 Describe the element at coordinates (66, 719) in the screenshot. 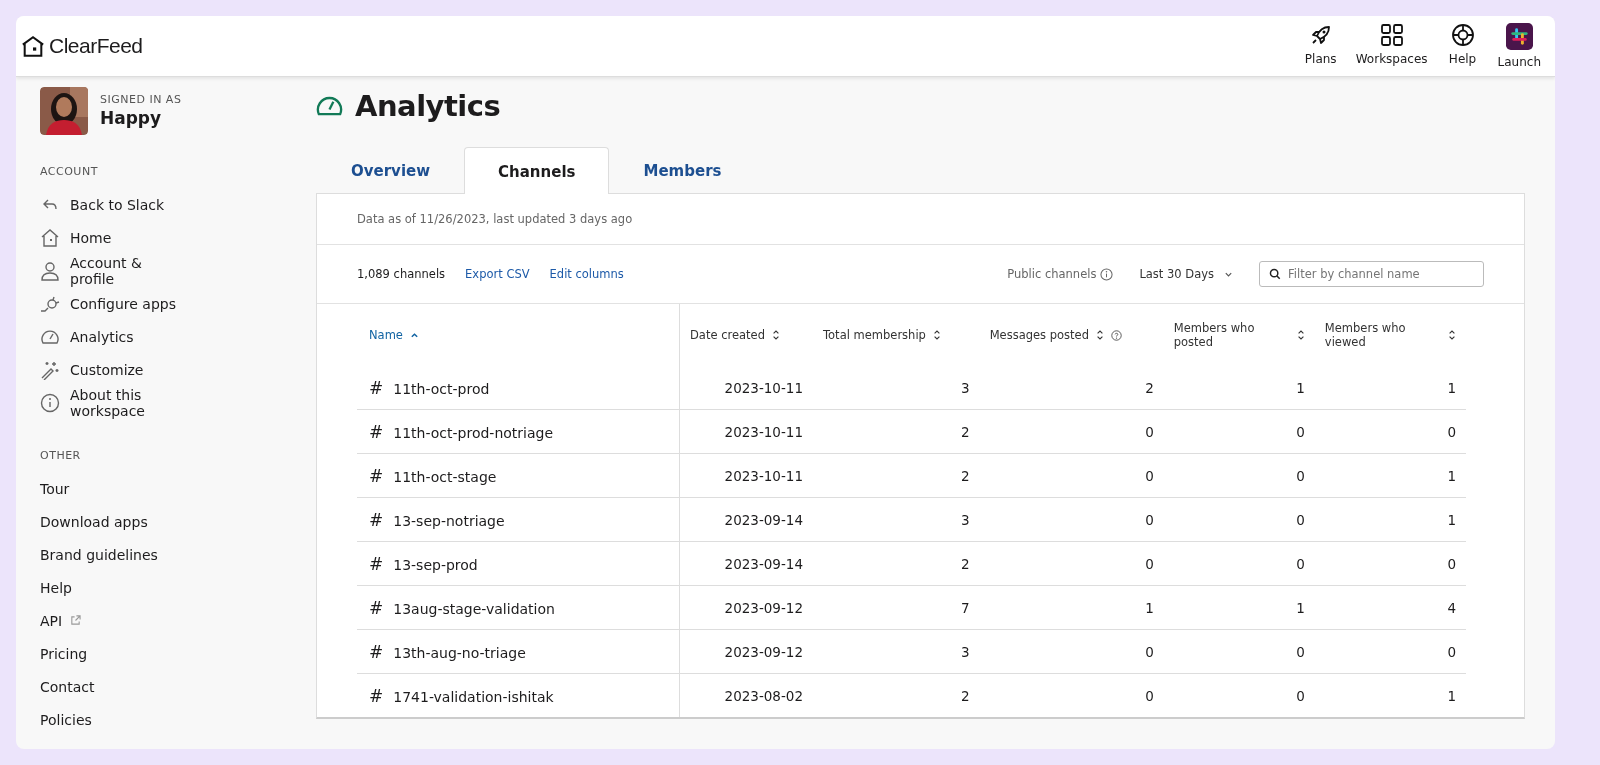

I see `sidebar-label: Policies` at that location.